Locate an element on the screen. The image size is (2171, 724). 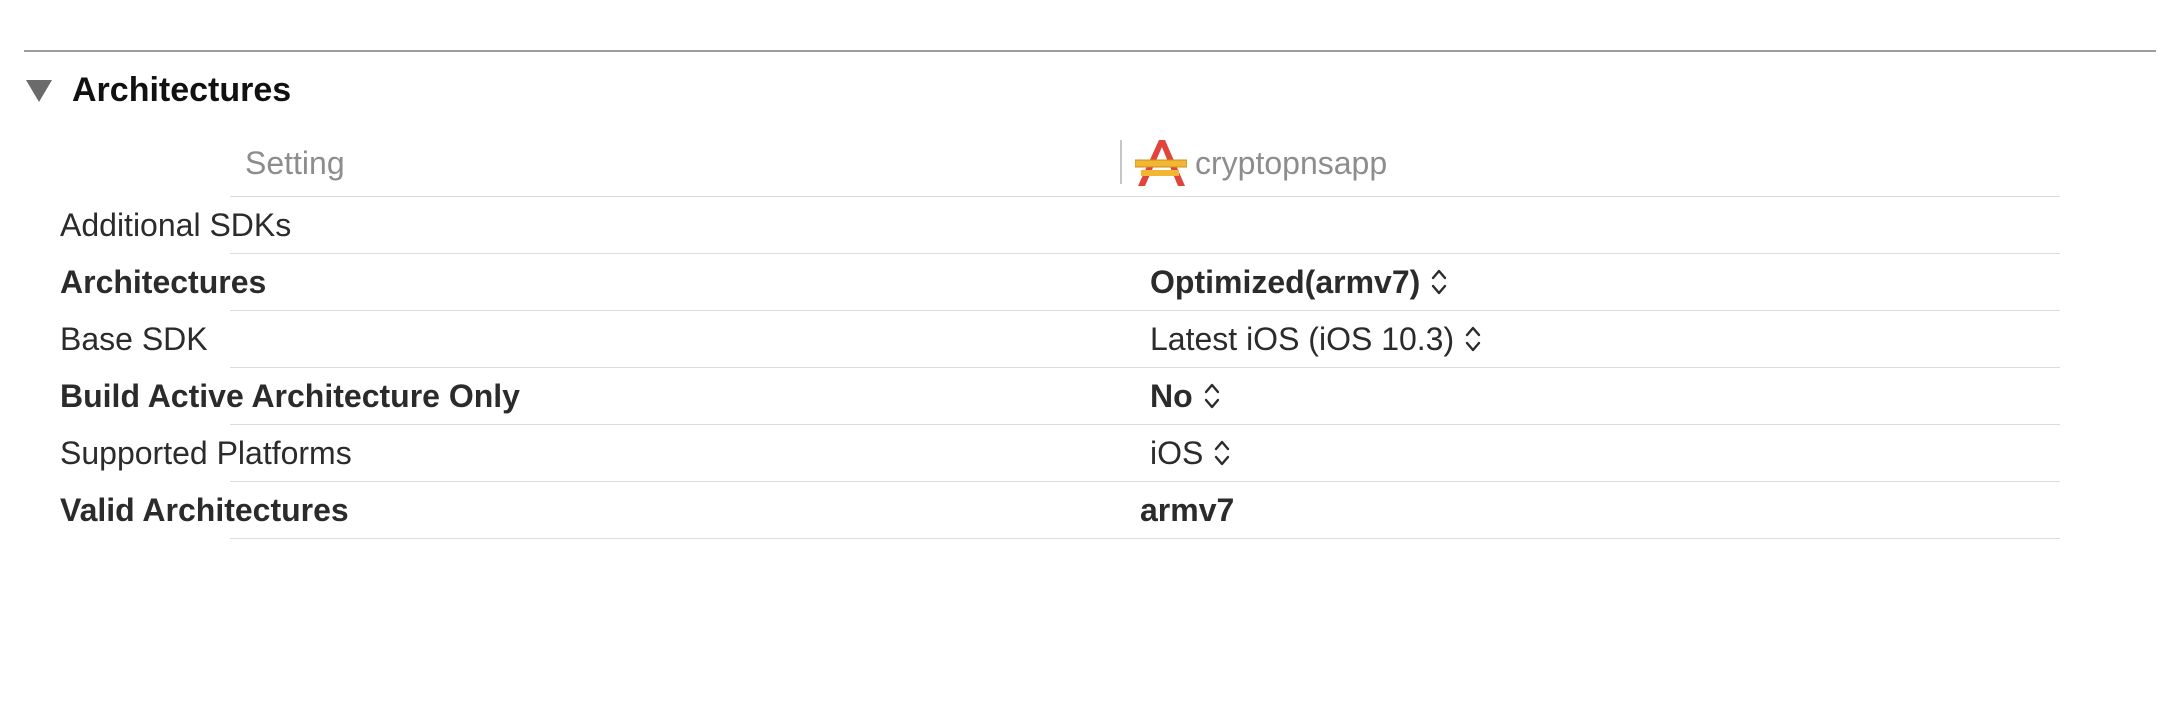
setting-value-popup: Optimized(armv7) is located at coordinates (1299, 282).